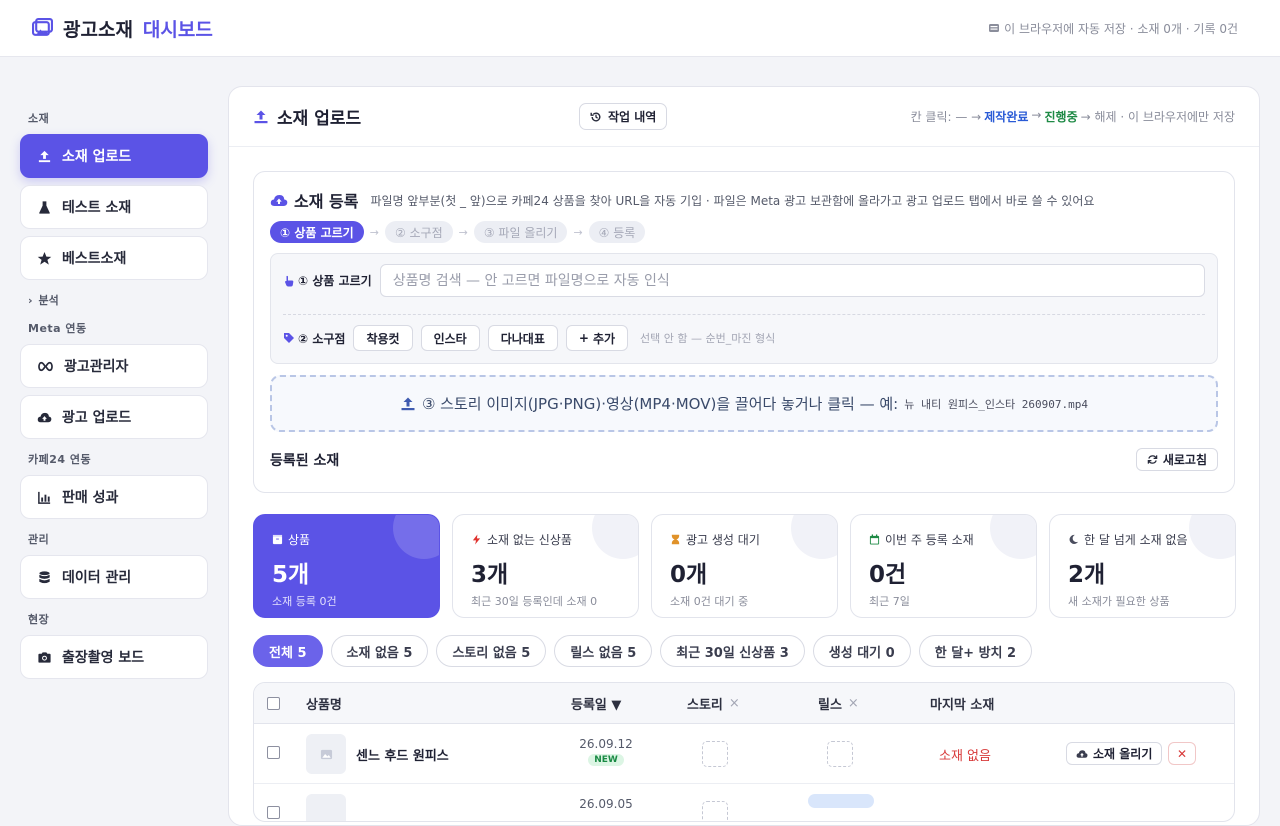  I want to click on asset-upload-button: 소재 올리기, so click(1114, 753).